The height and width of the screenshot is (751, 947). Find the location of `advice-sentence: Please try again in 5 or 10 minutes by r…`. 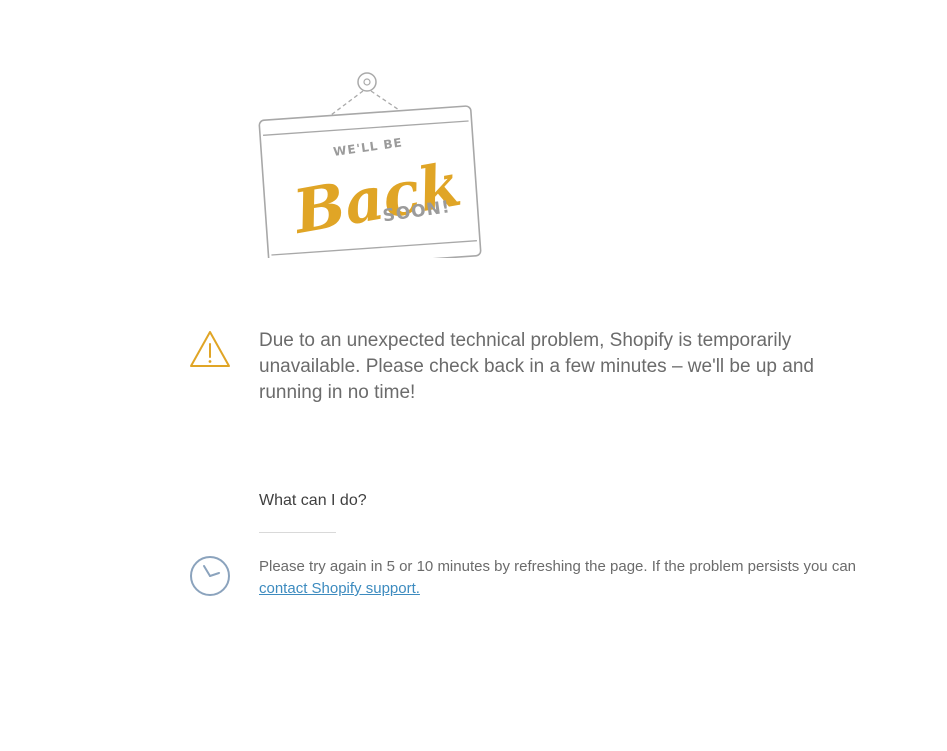

advice-sentence: Please try again in 5 or 10 minutes by r… is located at coordinates (557, 566).